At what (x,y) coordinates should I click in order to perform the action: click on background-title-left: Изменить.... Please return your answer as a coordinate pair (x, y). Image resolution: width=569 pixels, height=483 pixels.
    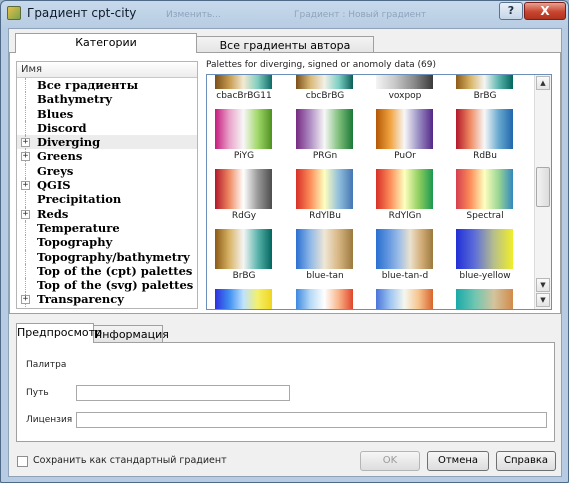
    Looking at the image, I should click on (193, 15).